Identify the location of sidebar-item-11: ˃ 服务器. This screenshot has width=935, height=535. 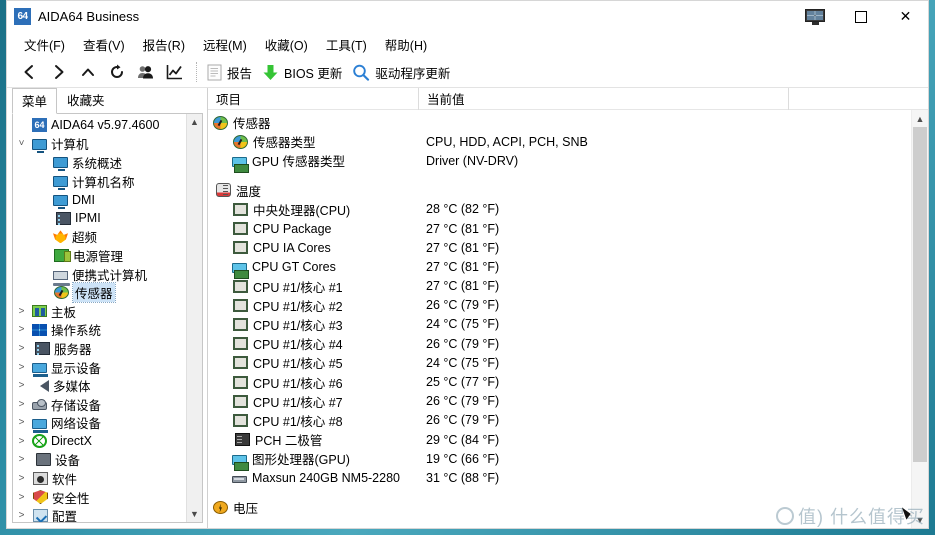
(100, 348).